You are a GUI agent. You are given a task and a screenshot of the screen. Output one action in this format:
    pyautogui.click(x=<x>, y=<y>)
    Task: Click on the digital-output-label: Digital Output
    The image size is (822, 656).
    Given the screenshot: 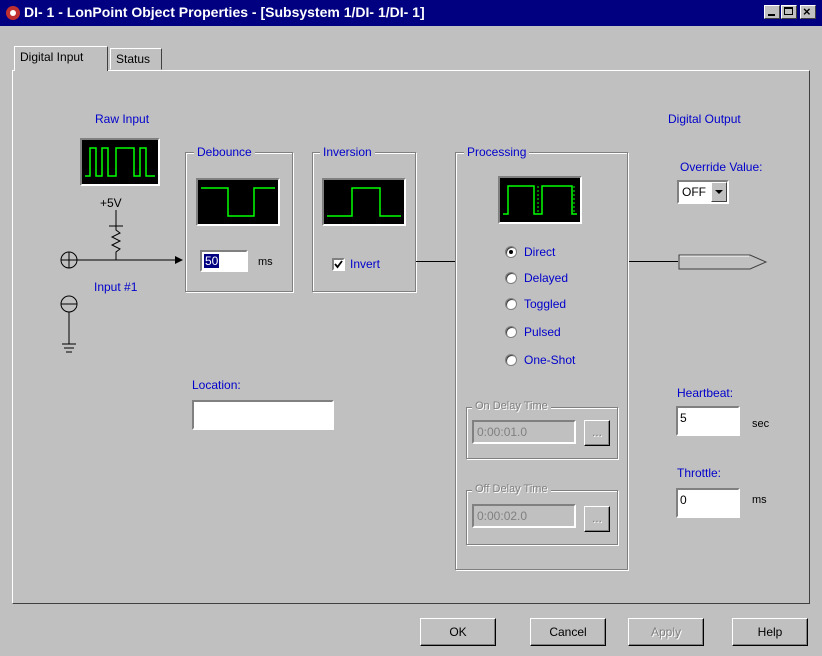 What is the action you would take?
    pyautogui.click(x=704, y=119)
    